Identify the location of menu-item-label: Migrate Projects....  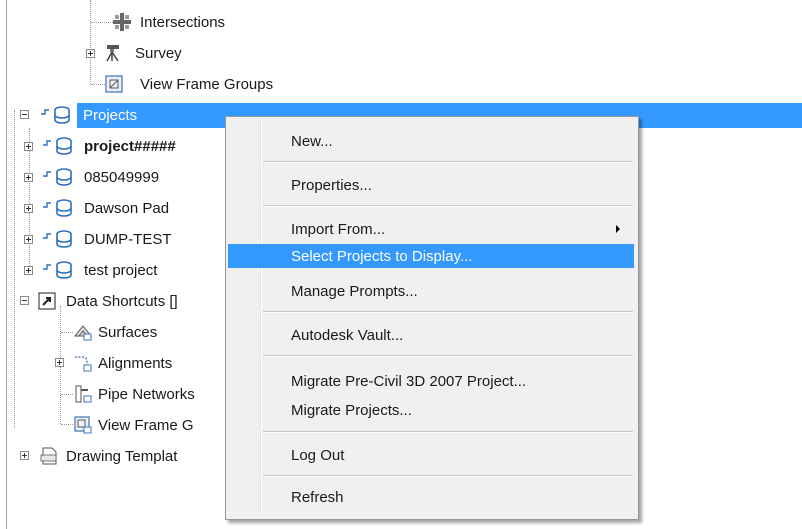
(351, 410).